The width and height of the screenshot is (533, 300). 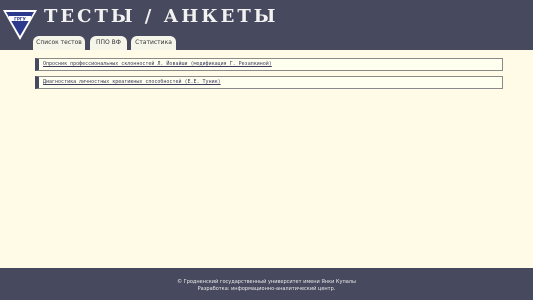 What do you see at coordinates (20, 25) in the screenshot?
I see `university-logo: ГРГУ` at bounding box center [20, 25].